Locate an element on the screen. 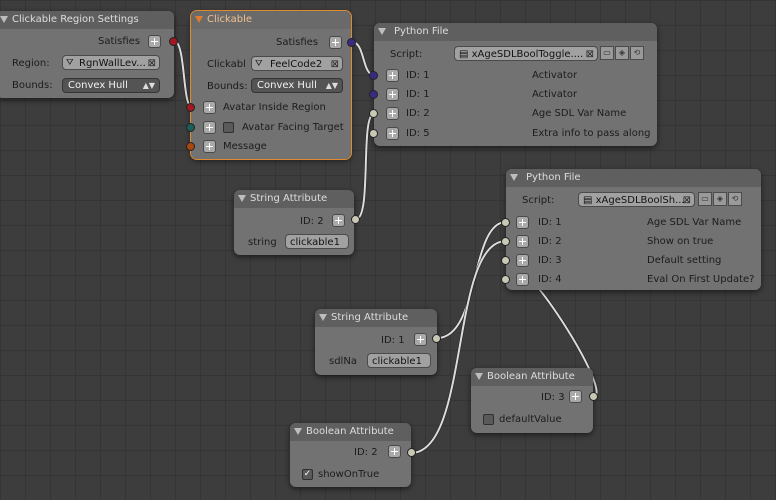  show-on-true-checkbox: ✓ is located at coordinates (307, 474).